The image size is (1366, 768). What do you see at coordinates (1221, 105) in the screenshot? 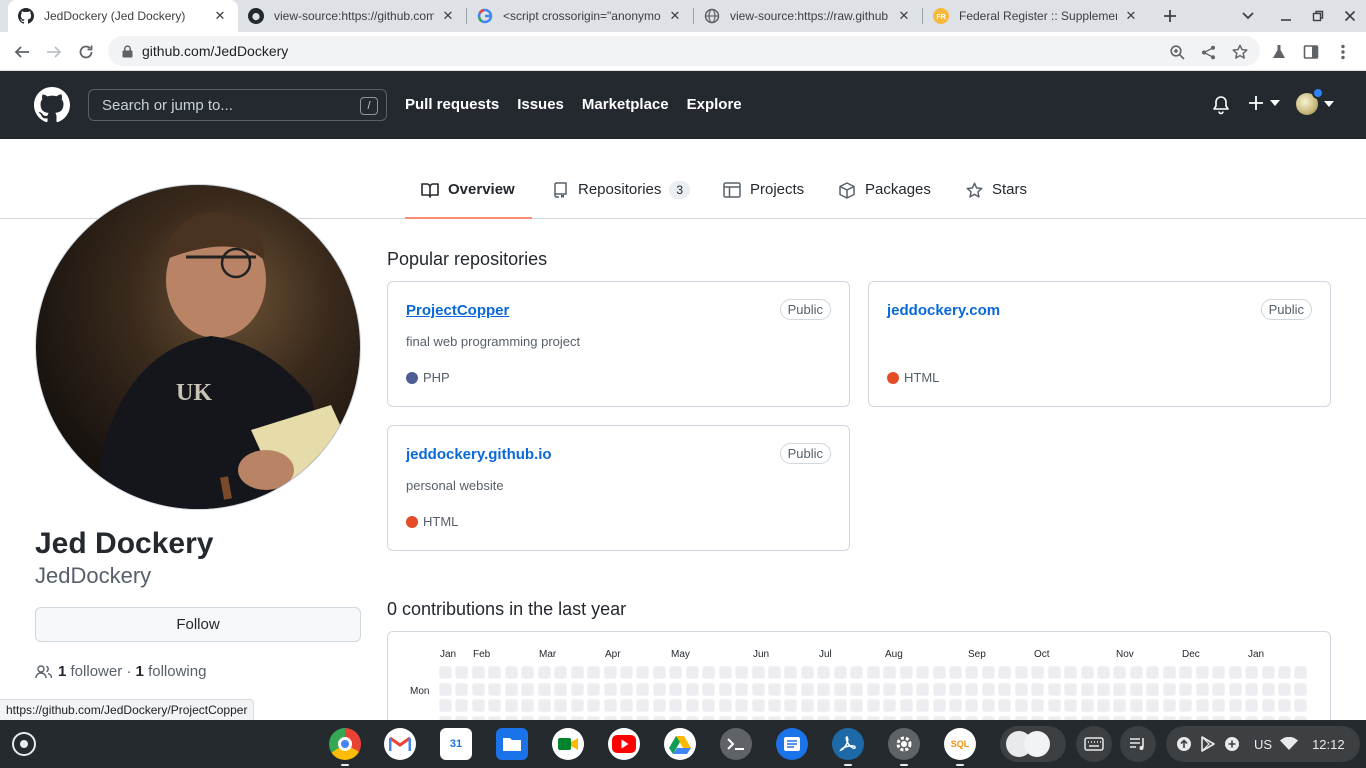
I see `notifications-button` at bounding box center [1221, 105].